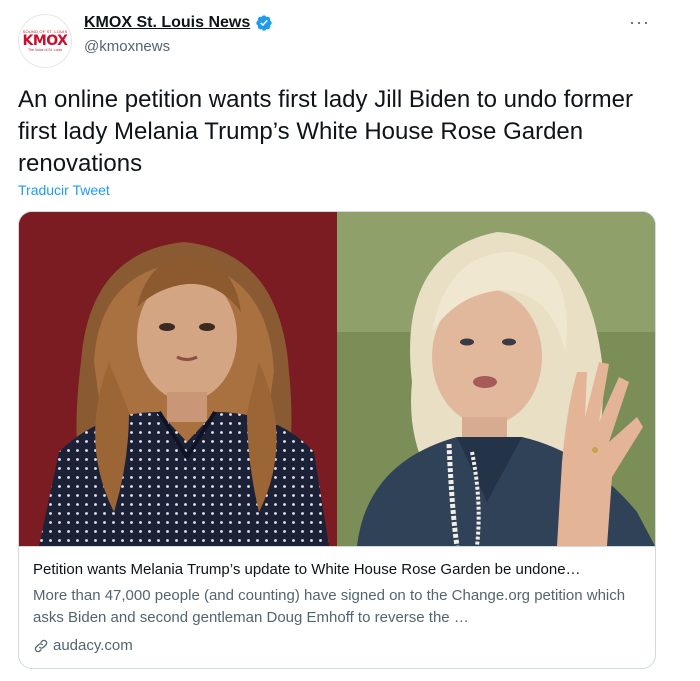  What do you see at coordinates (93, 645) in the screenshot?
I see `card-domain: audacy.com` at bounding box center [93, 645].